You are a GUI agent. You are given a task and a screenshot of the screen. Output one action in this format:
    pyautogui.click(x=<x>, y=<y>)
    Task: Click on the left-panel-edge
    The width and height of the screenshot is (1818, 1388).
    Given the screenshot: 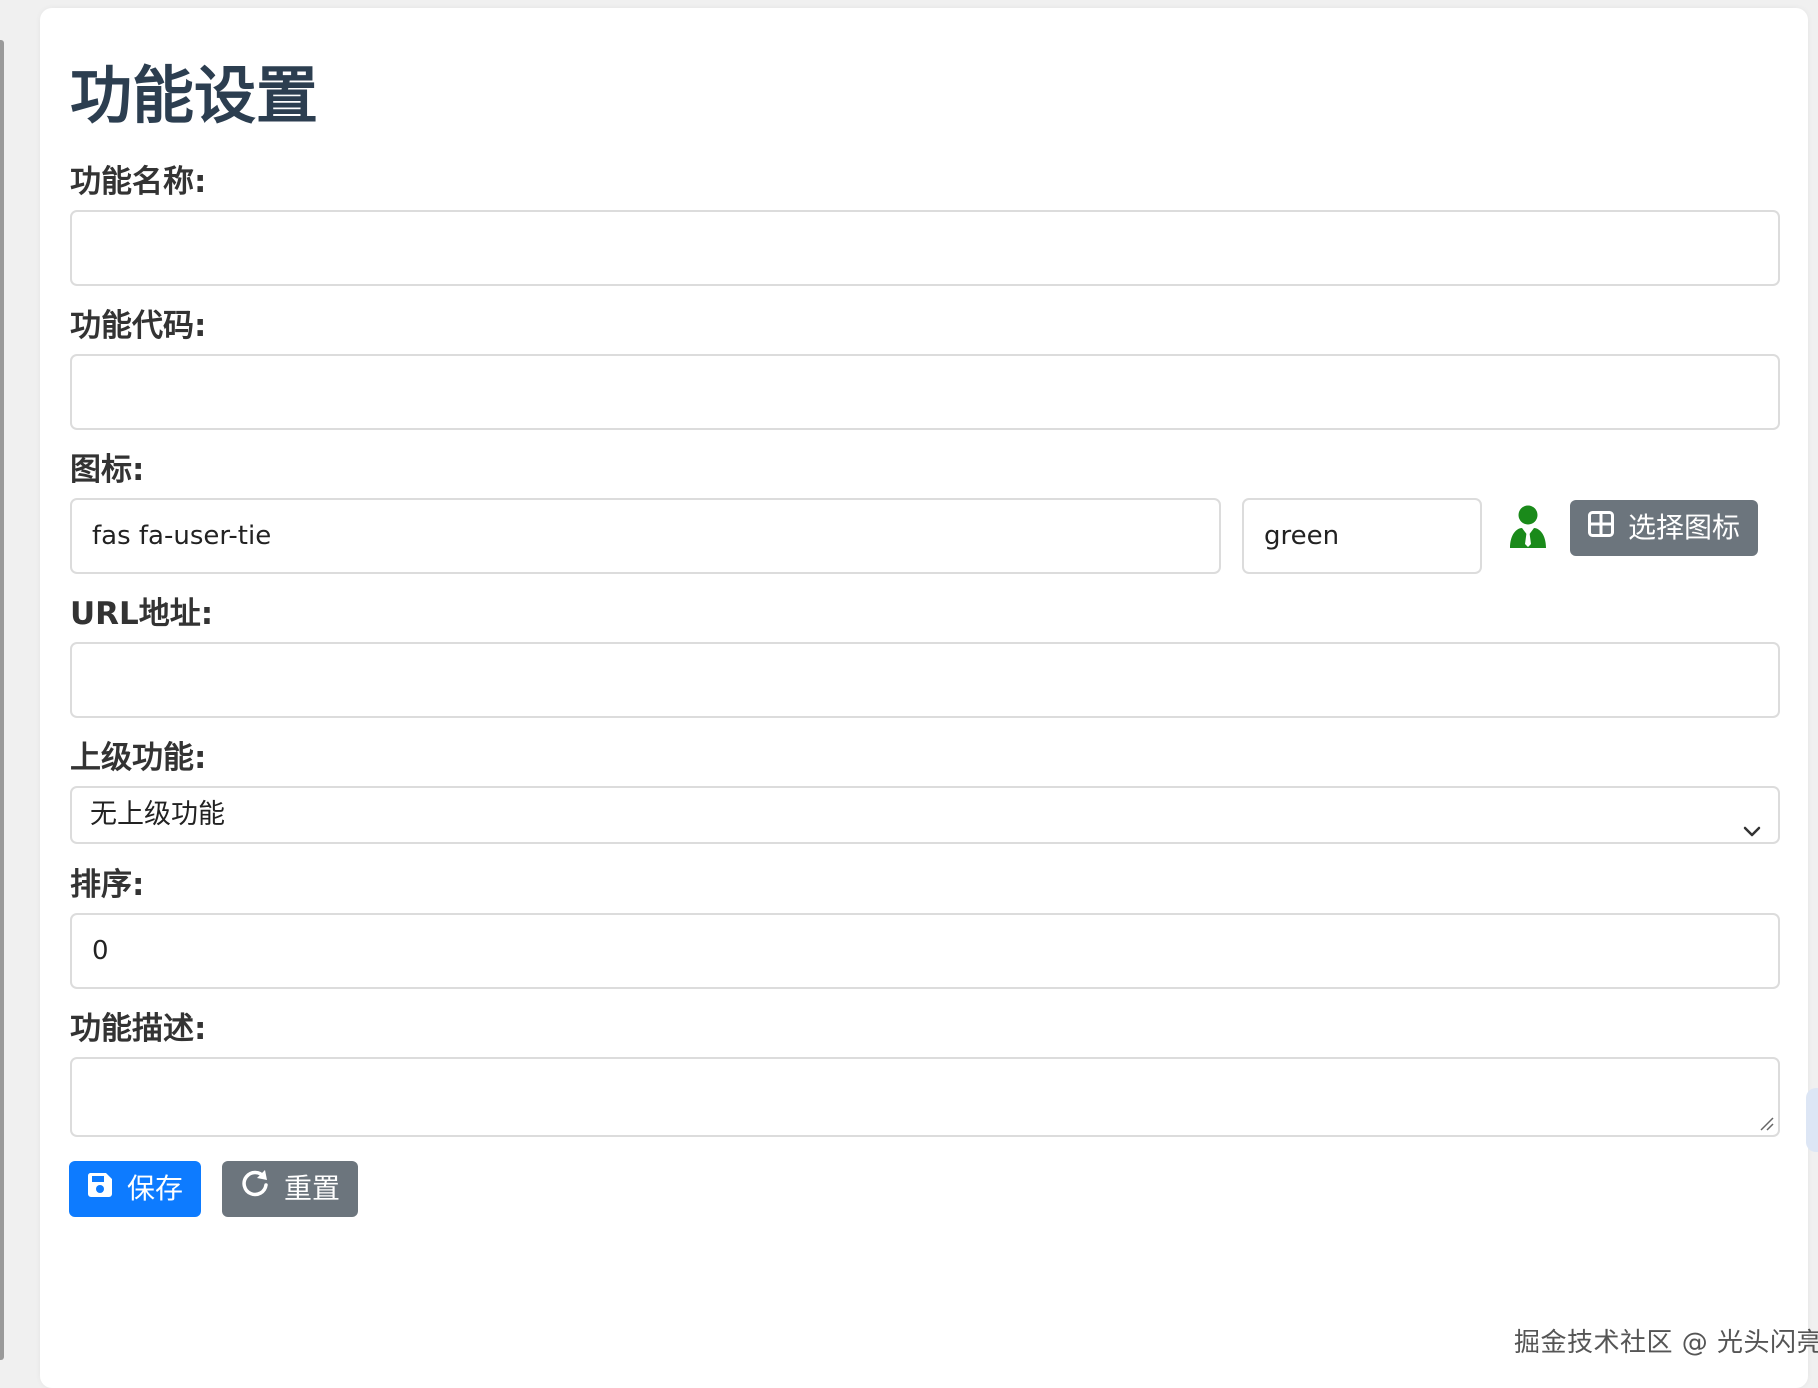 What is the action you would take?
    pyautogui.click(x=2, y=700)
    